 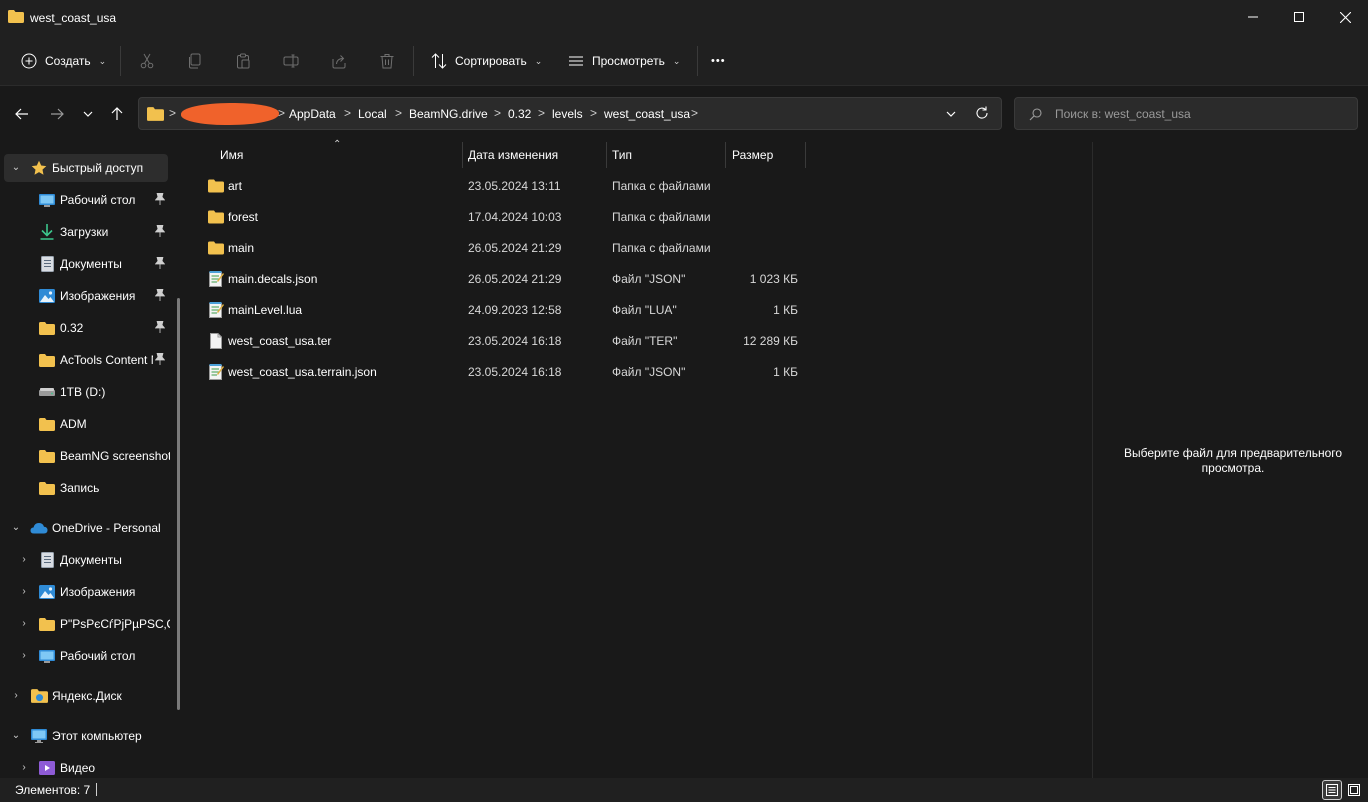 What do you see at coordinates (85, 560) in the screenshot?
I see `sidebar-onedrive-documents: › Документы` at bounding box center [85, 560].